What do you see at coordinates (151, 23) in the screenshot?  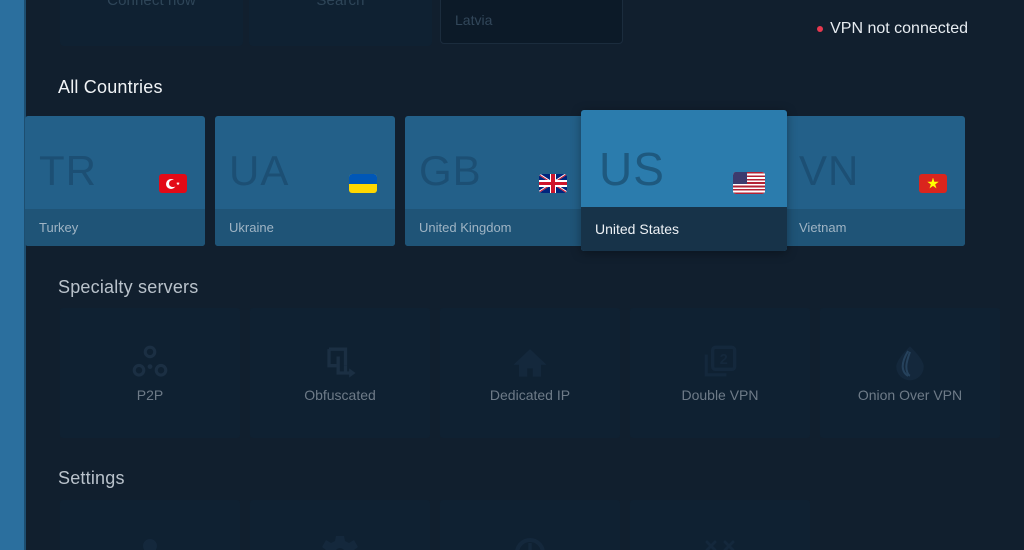 I see `connect-now-button: Connect now` at bounding box center [151, 23].